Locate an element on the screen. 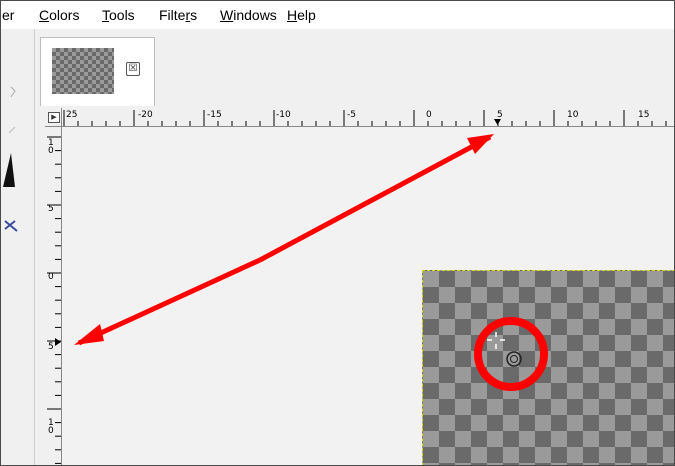 Image resolution: width=675 pixels, height=466 pixels. highlight-circle is located at coordinates (511, 354).